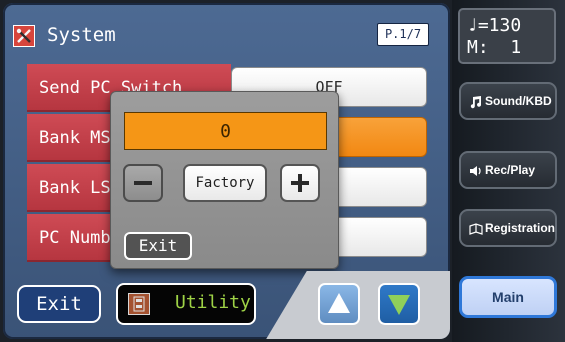  I want to click on tempo-readout: ♩=130, so click(494, 25).